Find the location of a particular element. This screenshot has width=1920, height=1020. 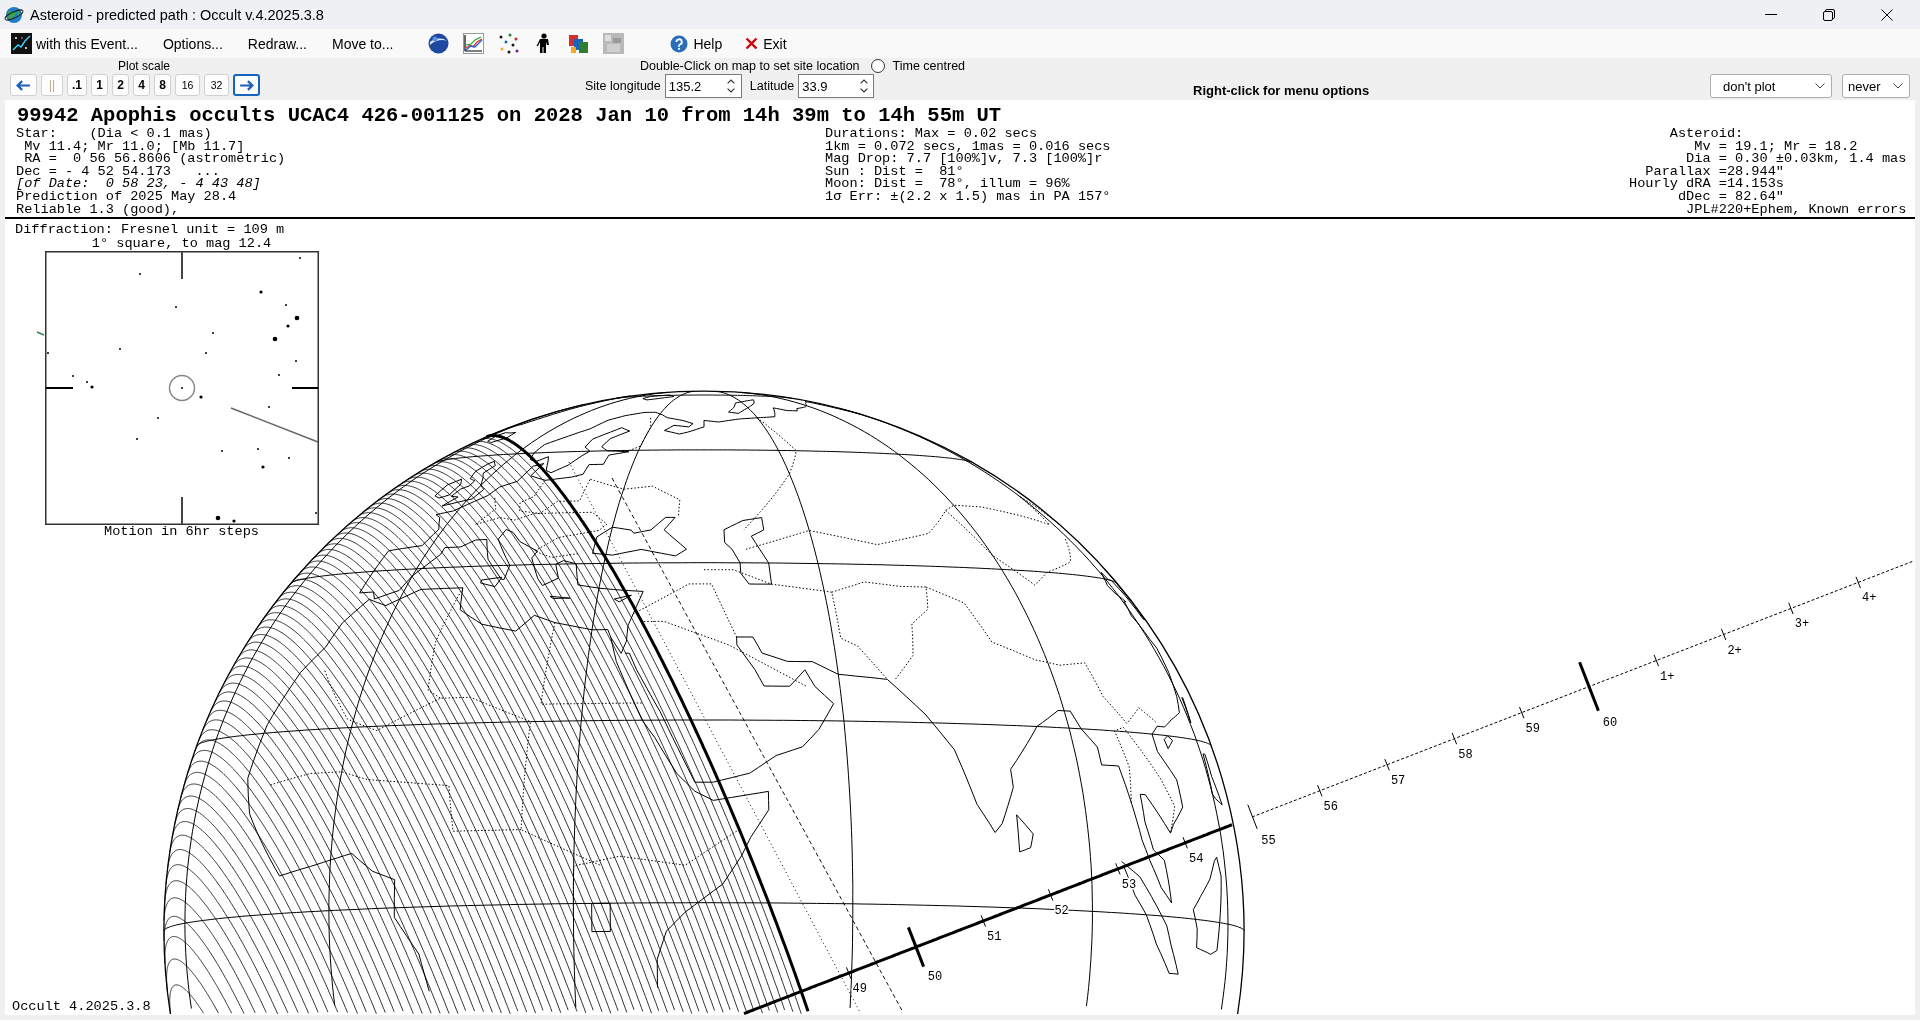

scale-button: 4 is located at coordinates (141, 85).